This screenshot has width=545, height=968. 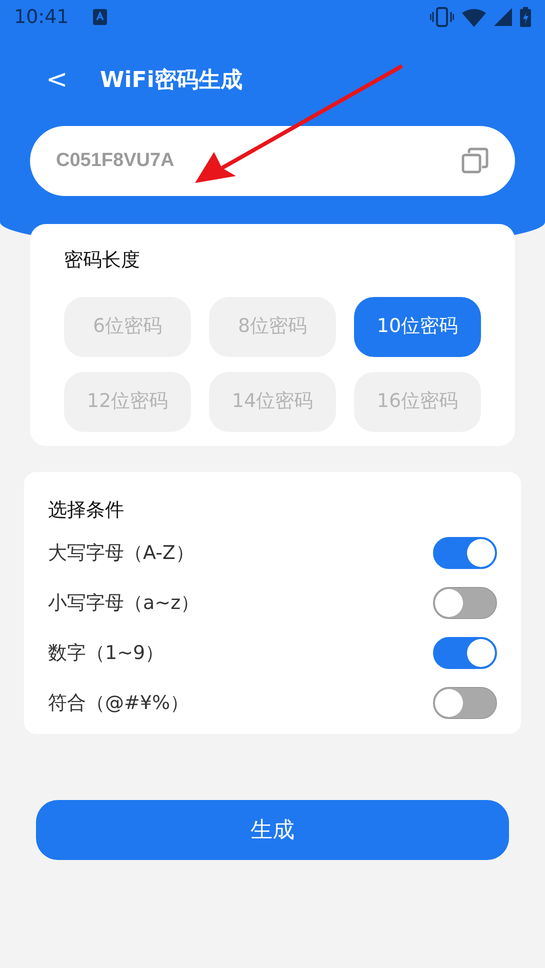 I want to click on length-option: 8位密码, so click(x=272, y=326).